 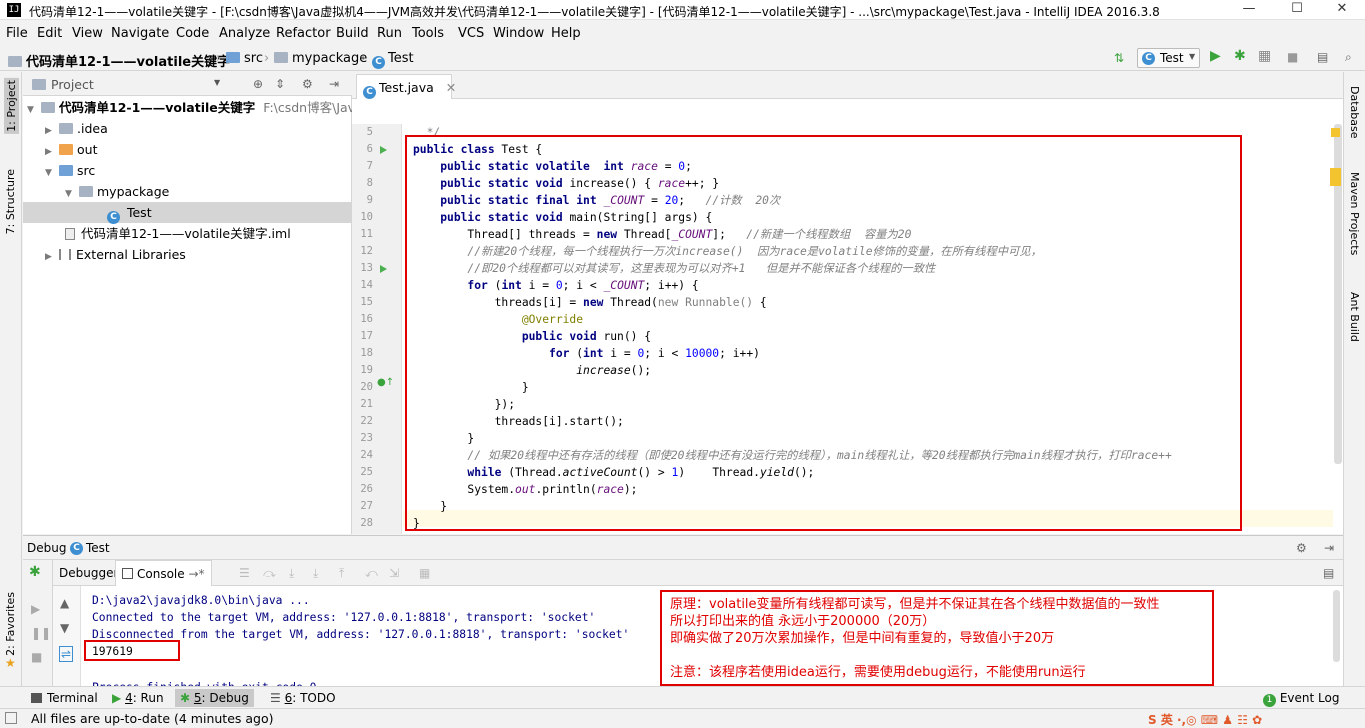 What do you see at coordinates (371, 573) in the screenshot?
I see `drop-frame-icon: ⤺` at bounding box center [371, 573].